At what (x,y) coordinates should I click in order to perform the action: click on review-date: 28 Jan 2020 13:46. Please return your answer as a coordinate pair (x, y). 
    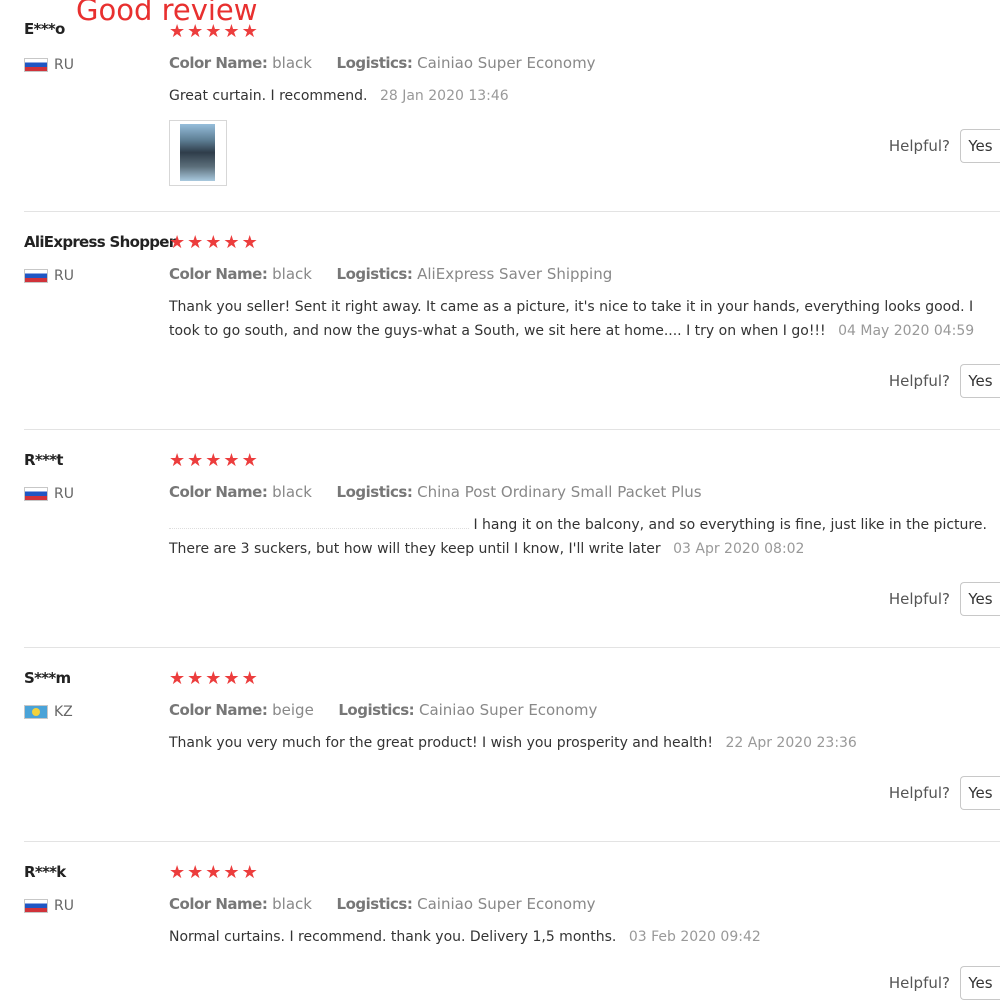
    Looking at the image, I should click on (444, 96).